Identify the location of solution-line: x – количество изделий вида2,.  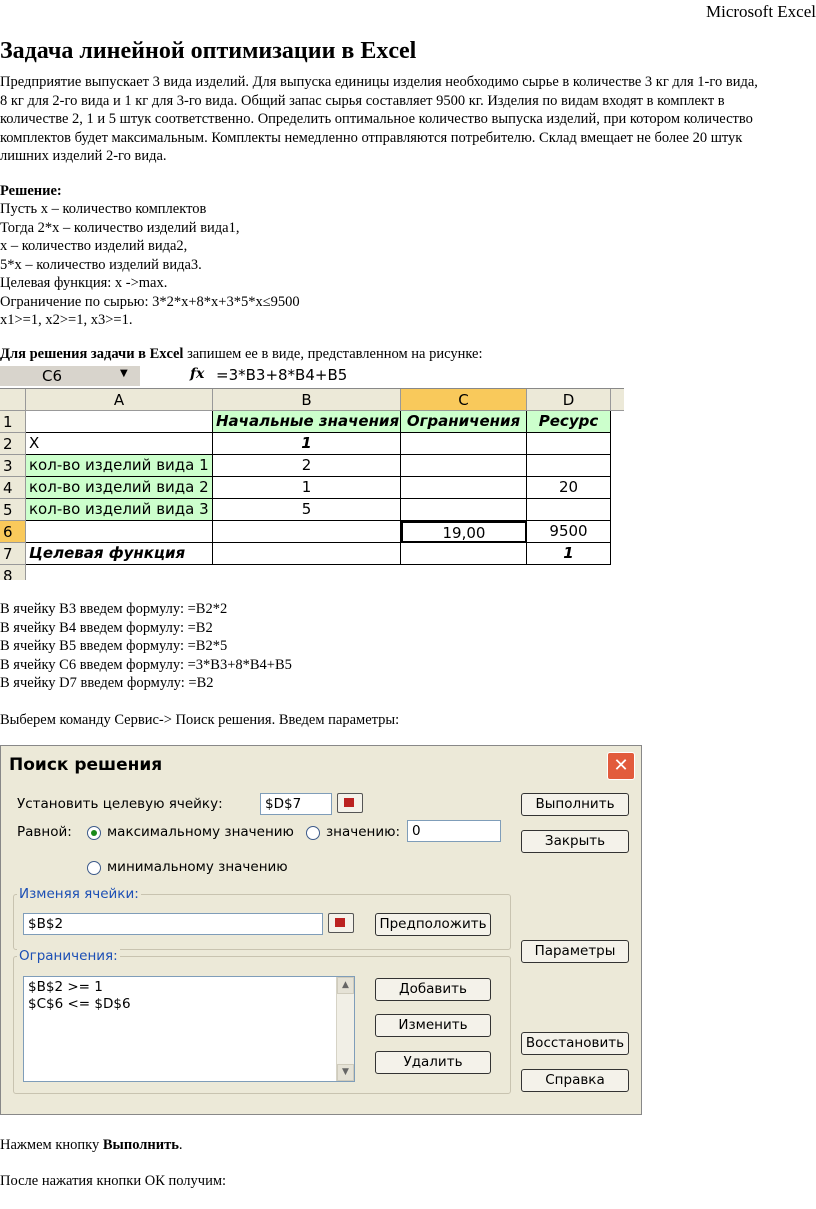
(94, 246).